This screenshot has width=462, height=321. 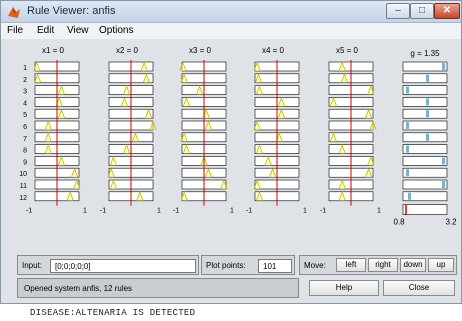 What do you see at coordinates (127, 50) in the screenshot?
I see `input-label-2: x2 = 0` at bounding box center [127, 50].